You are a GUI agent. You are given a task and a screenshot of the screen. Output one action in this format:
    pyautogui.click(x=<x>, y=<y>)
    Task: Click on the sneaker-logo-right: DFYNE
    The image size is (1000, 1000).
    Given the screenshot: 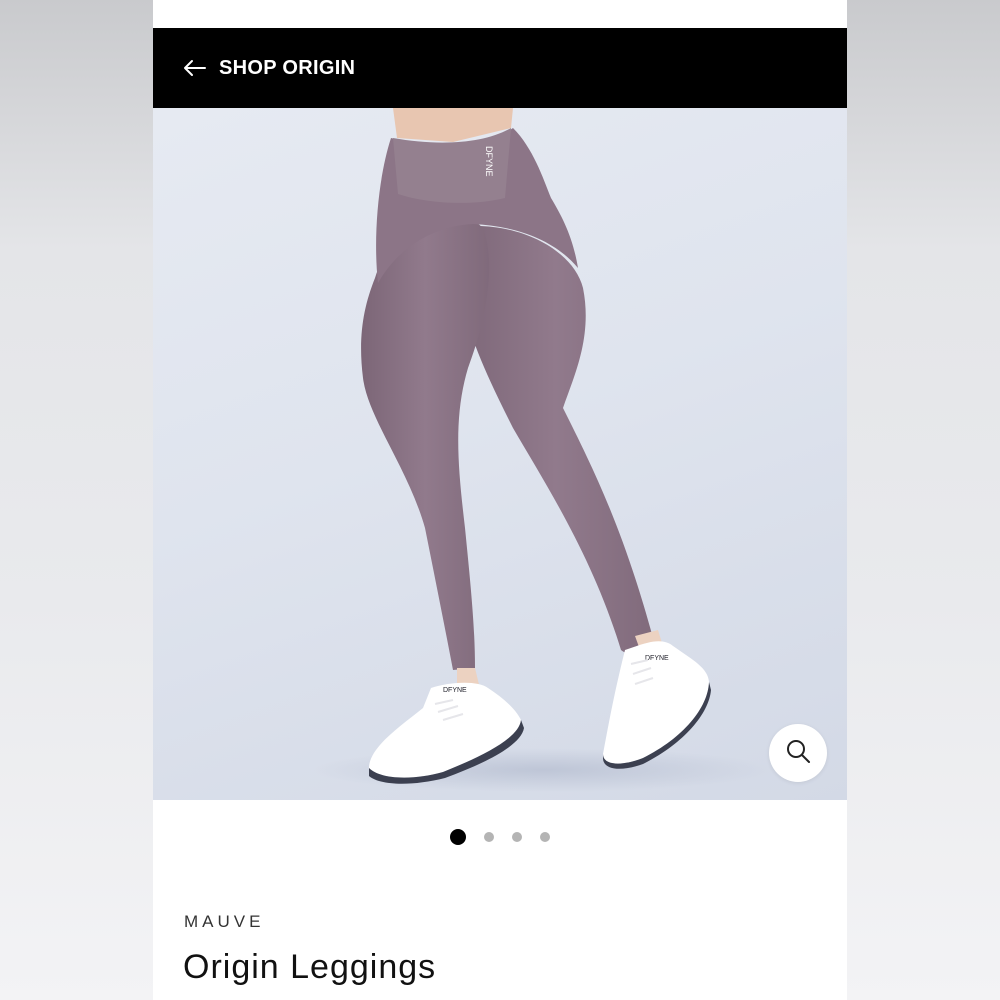 What is the action you would take?
    pyautogui.click(x=657, y=658)
    